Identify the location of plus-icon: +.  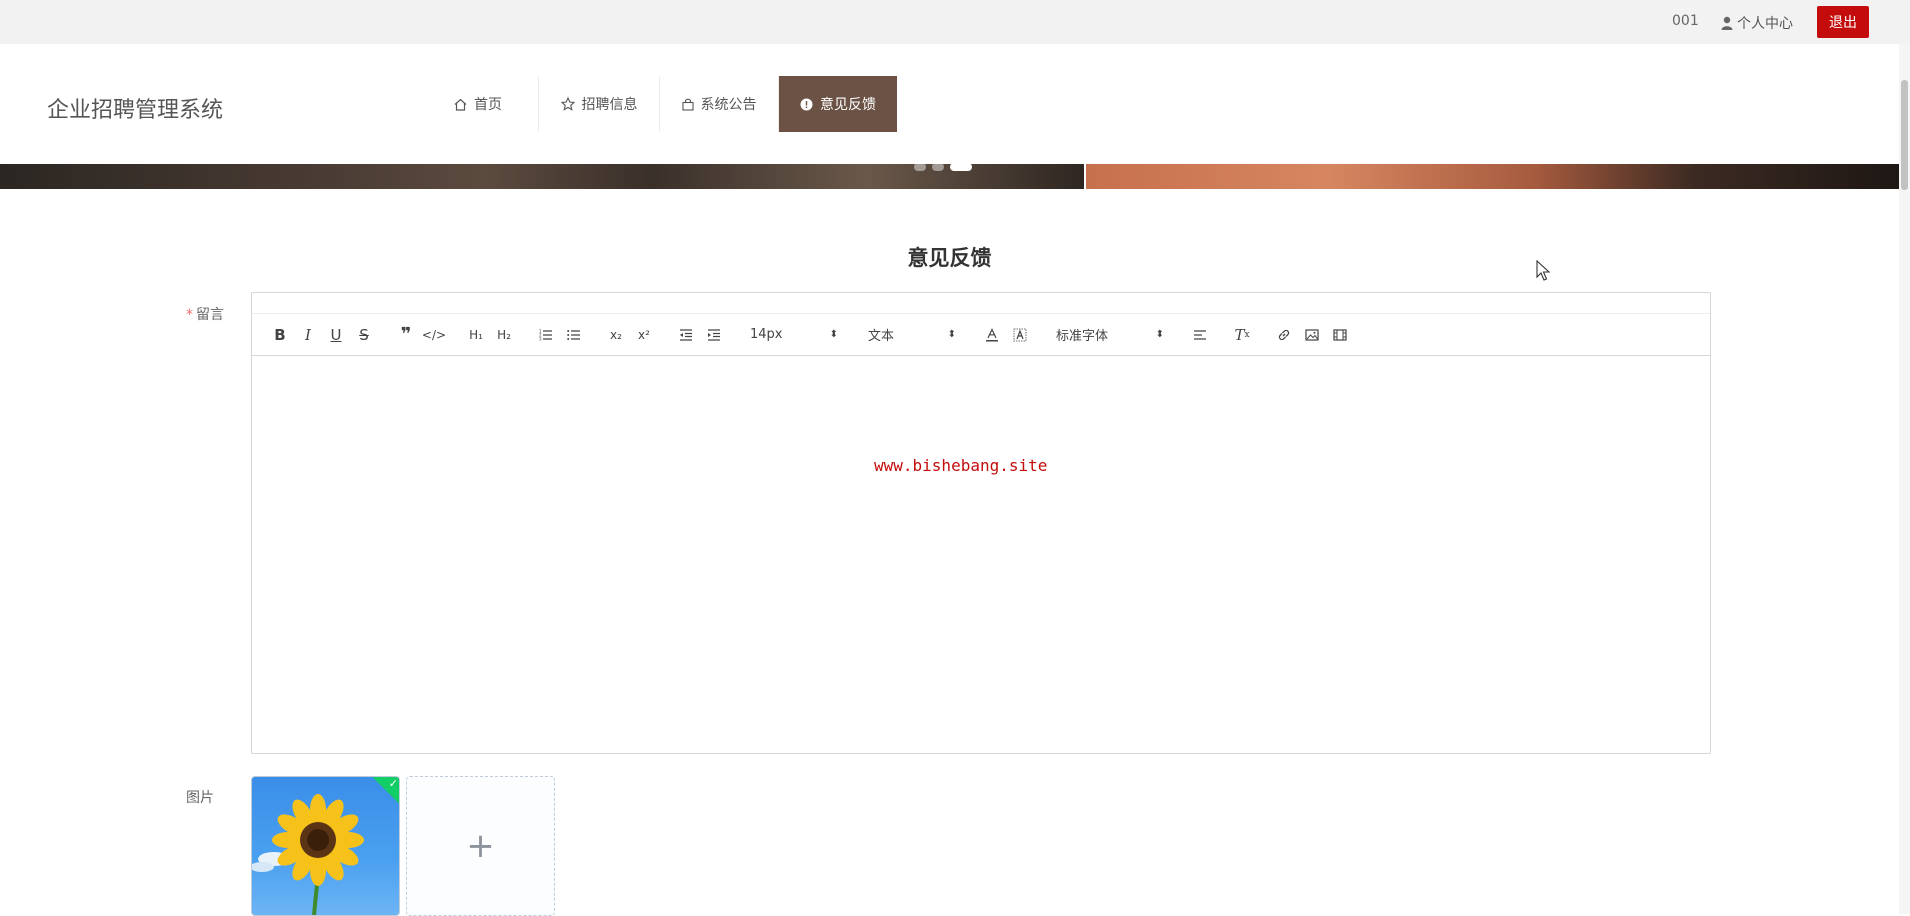
(480, 846).